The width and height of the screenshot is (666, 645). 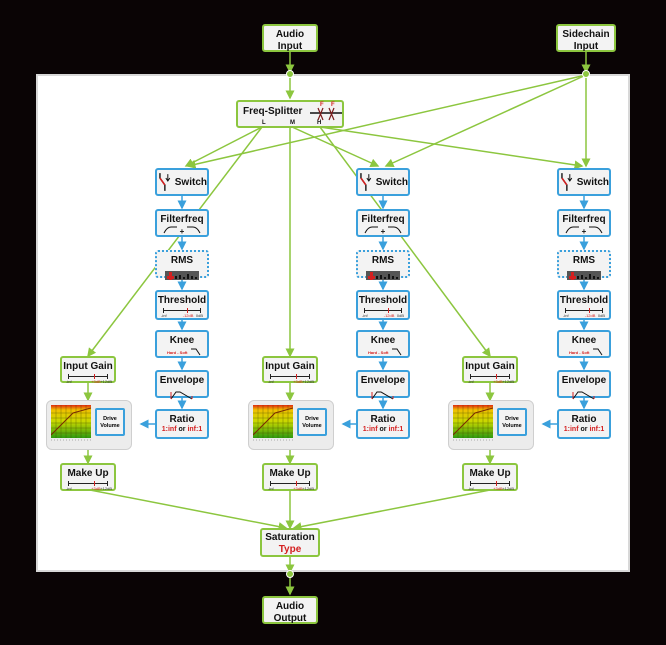 I want to click on freq-splitter-title: Freq-Splitter, so click(x=273, y=111).